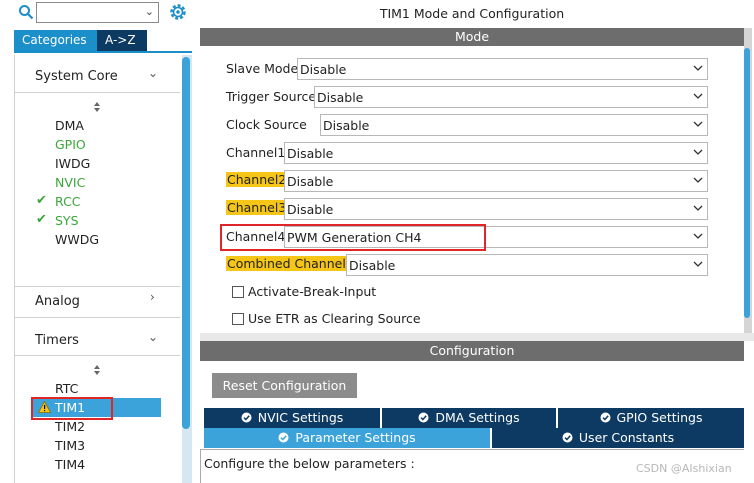 This screenshot has width=754, height=483. I want to click on activate-break-input-checkbox: Activate-Break-Input, so click(332, 292).